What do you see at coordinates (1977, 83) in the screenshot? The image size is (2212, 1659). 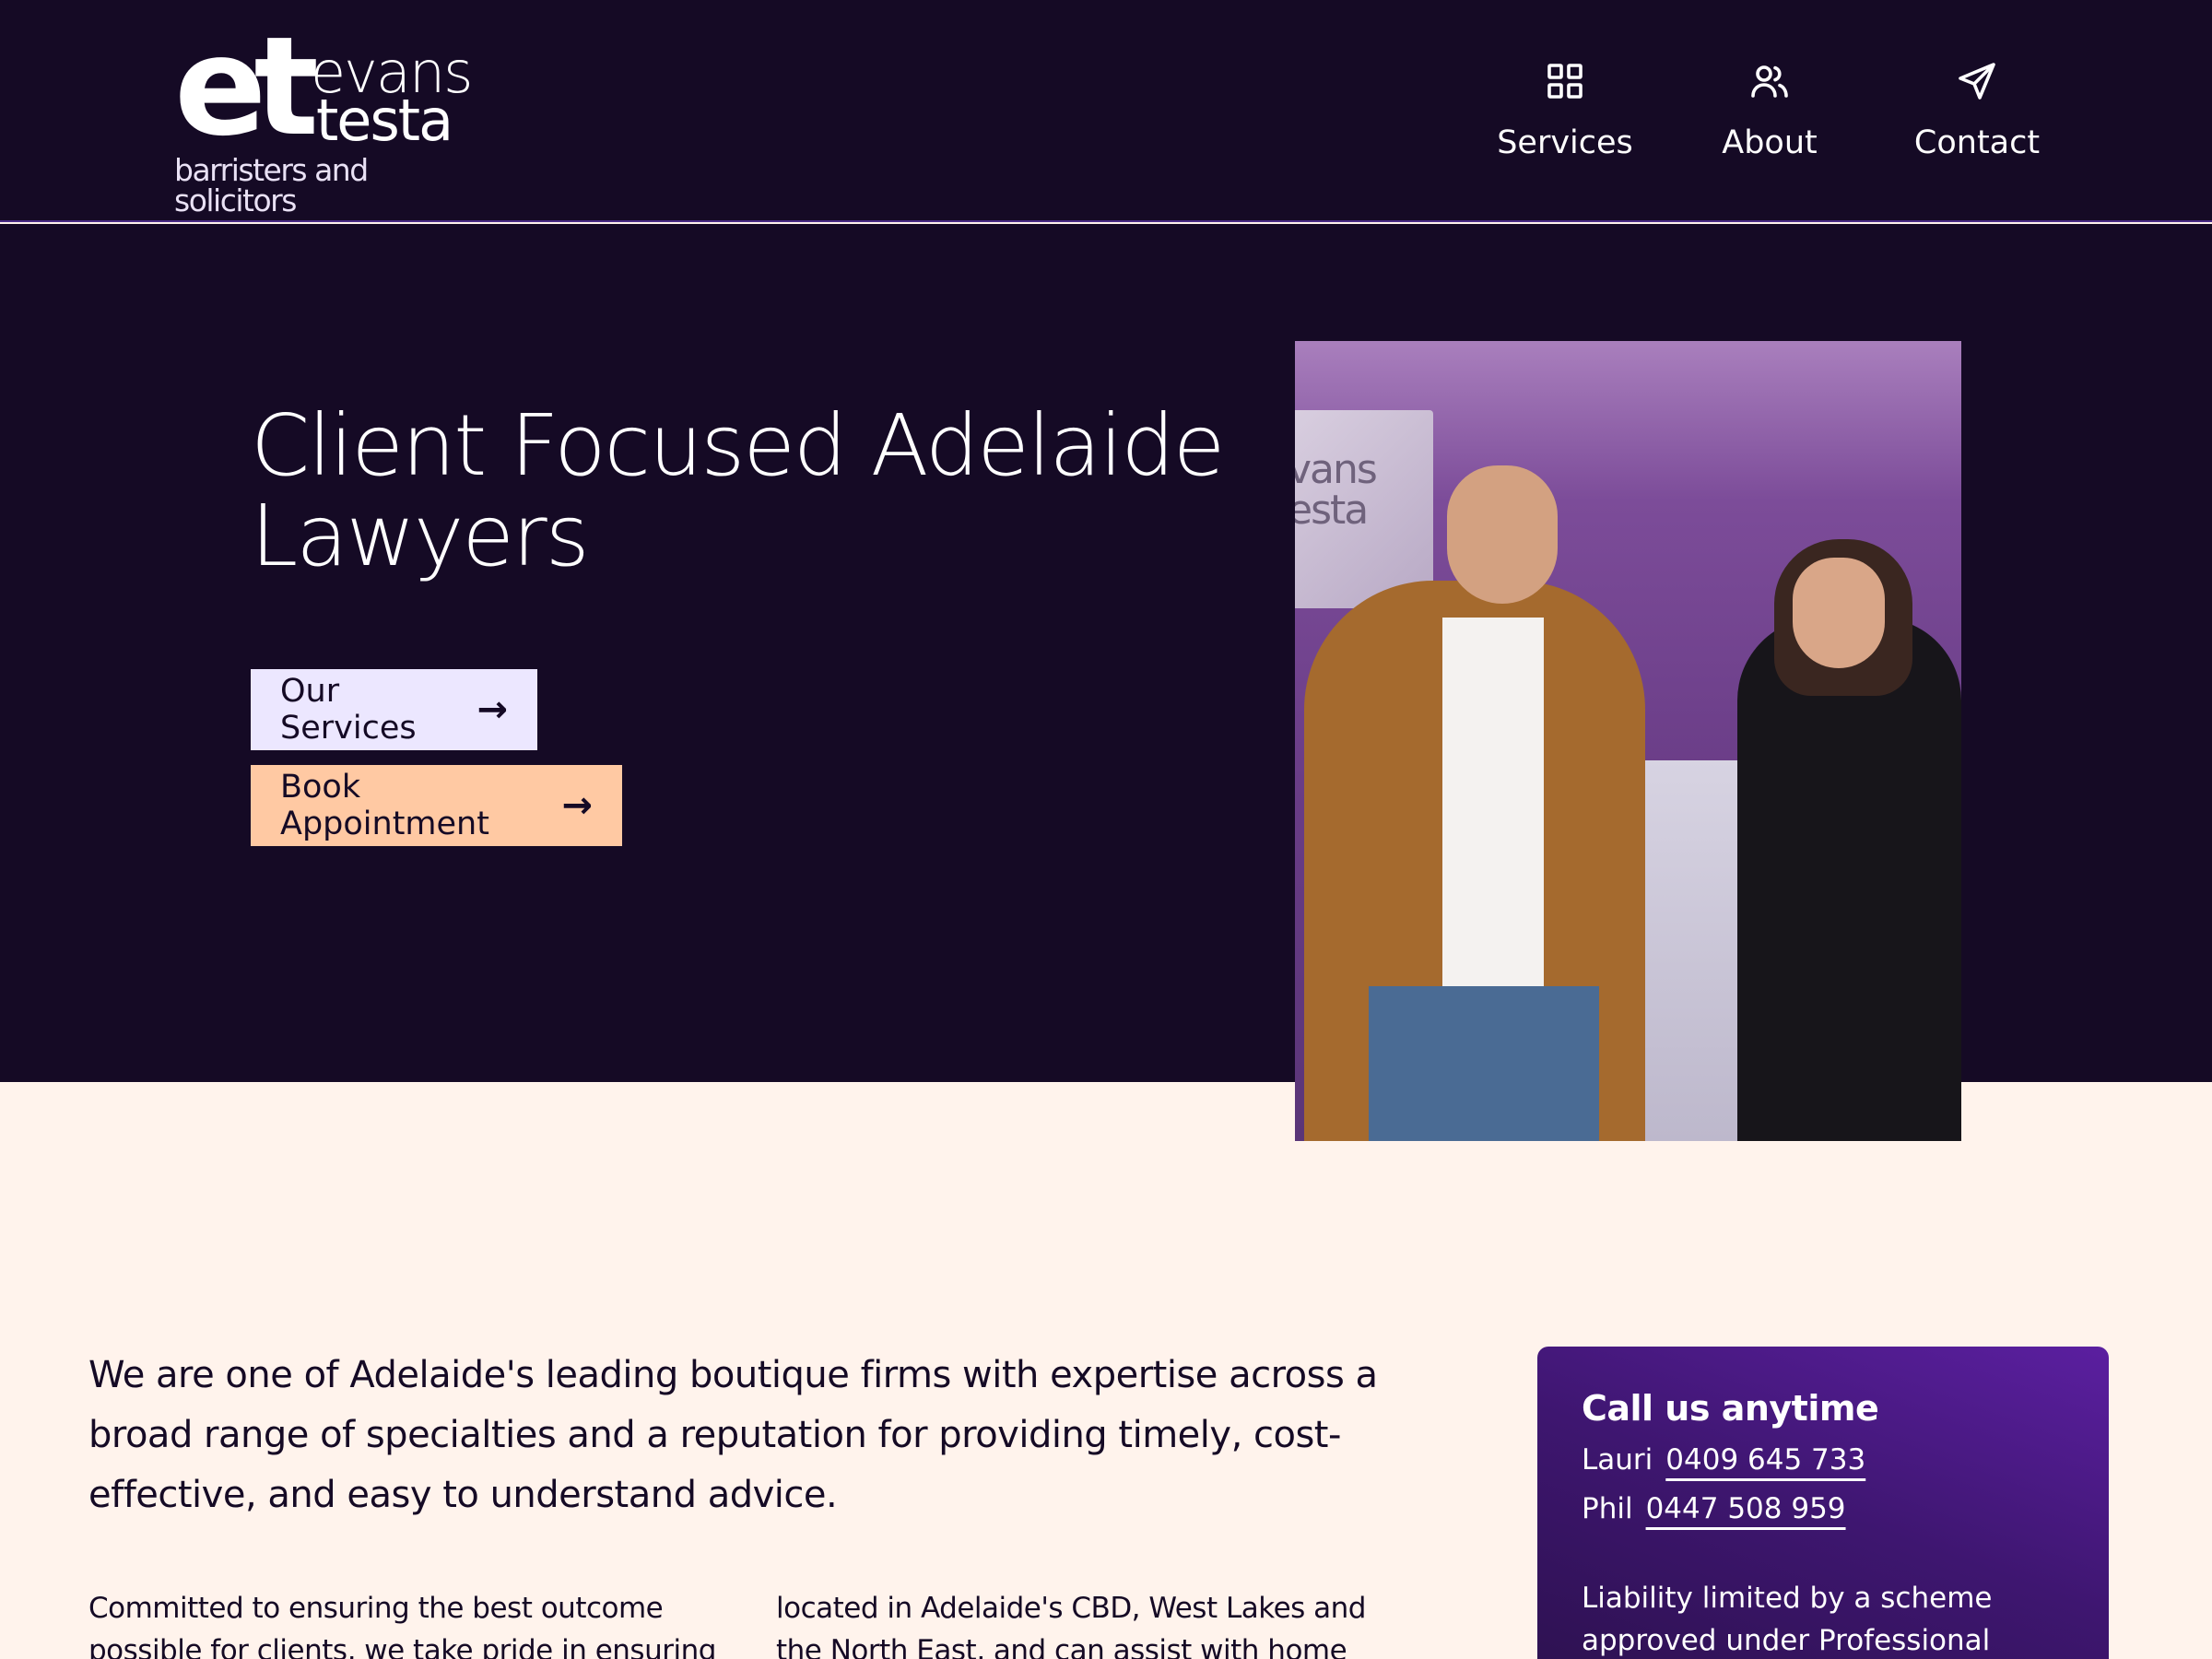 I see `send-icon` at bounding box center [1977, 83].